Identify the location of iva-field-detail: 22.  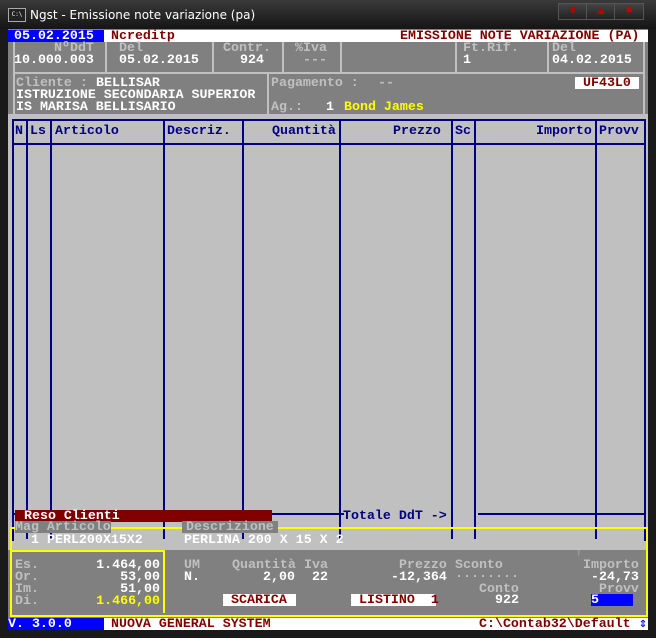
(320, 576).